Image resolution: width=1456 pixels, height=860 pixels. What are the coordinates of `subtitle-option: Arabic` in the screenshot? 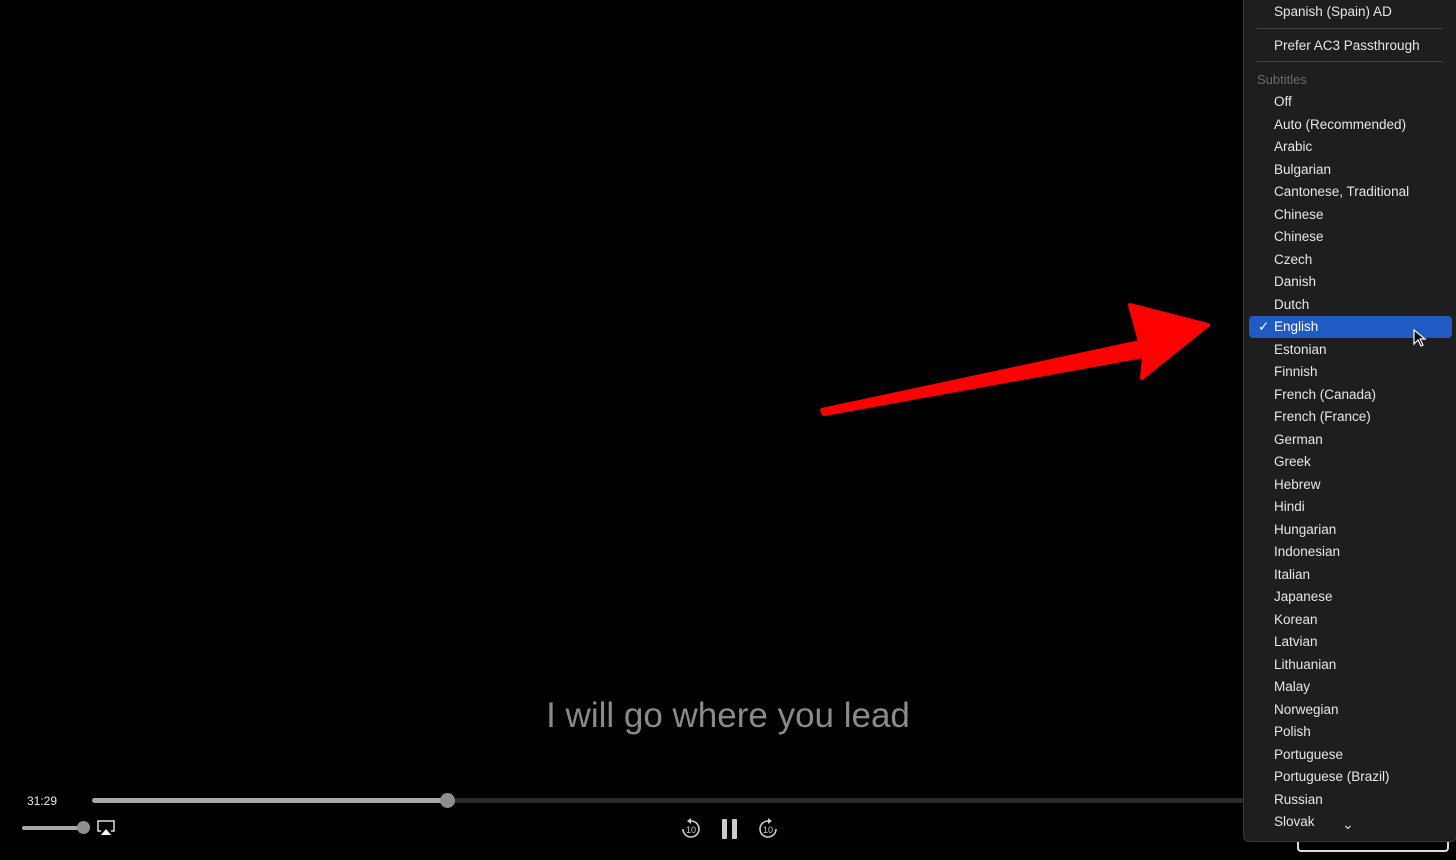 It's located at (1350, 147).